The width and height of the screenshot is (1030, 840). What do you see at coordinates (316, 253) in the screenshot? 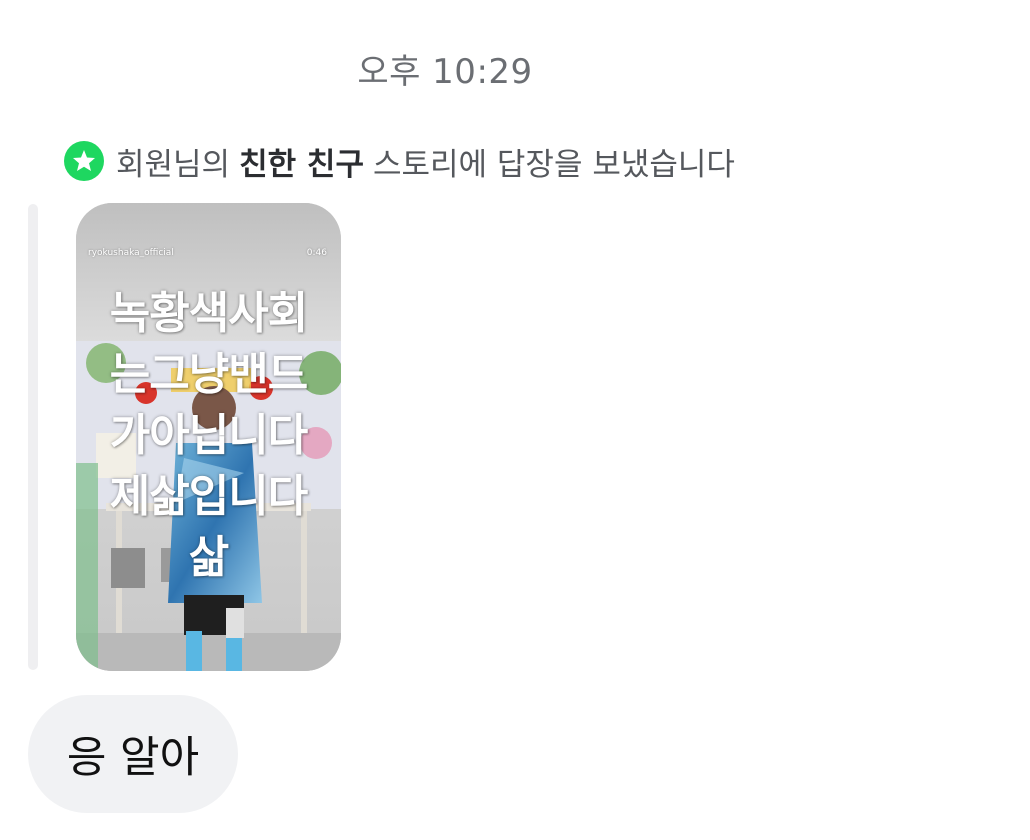
I see `story-duration: 0:46` at bounding box center [316, 253].